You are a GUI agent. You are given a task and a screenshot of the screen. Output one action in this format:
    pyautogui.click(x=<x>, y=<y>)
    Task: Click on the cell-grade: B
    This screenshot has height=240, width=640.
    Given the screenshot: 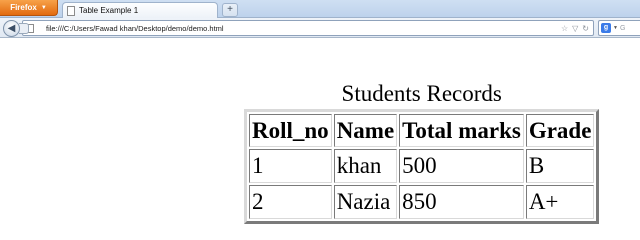 What is the action you would take?
    pyautogui.click(x=560, y=166)
    